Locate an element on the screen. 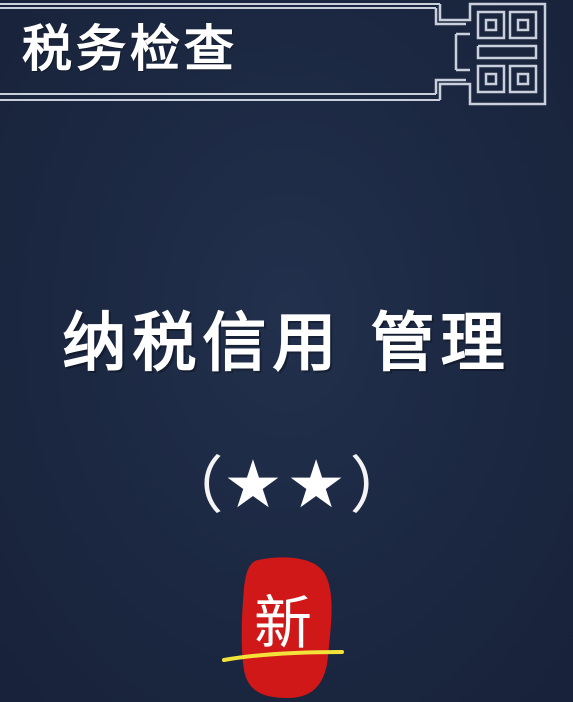  credit-rating: （★★） is located at coordinates (286, 485).